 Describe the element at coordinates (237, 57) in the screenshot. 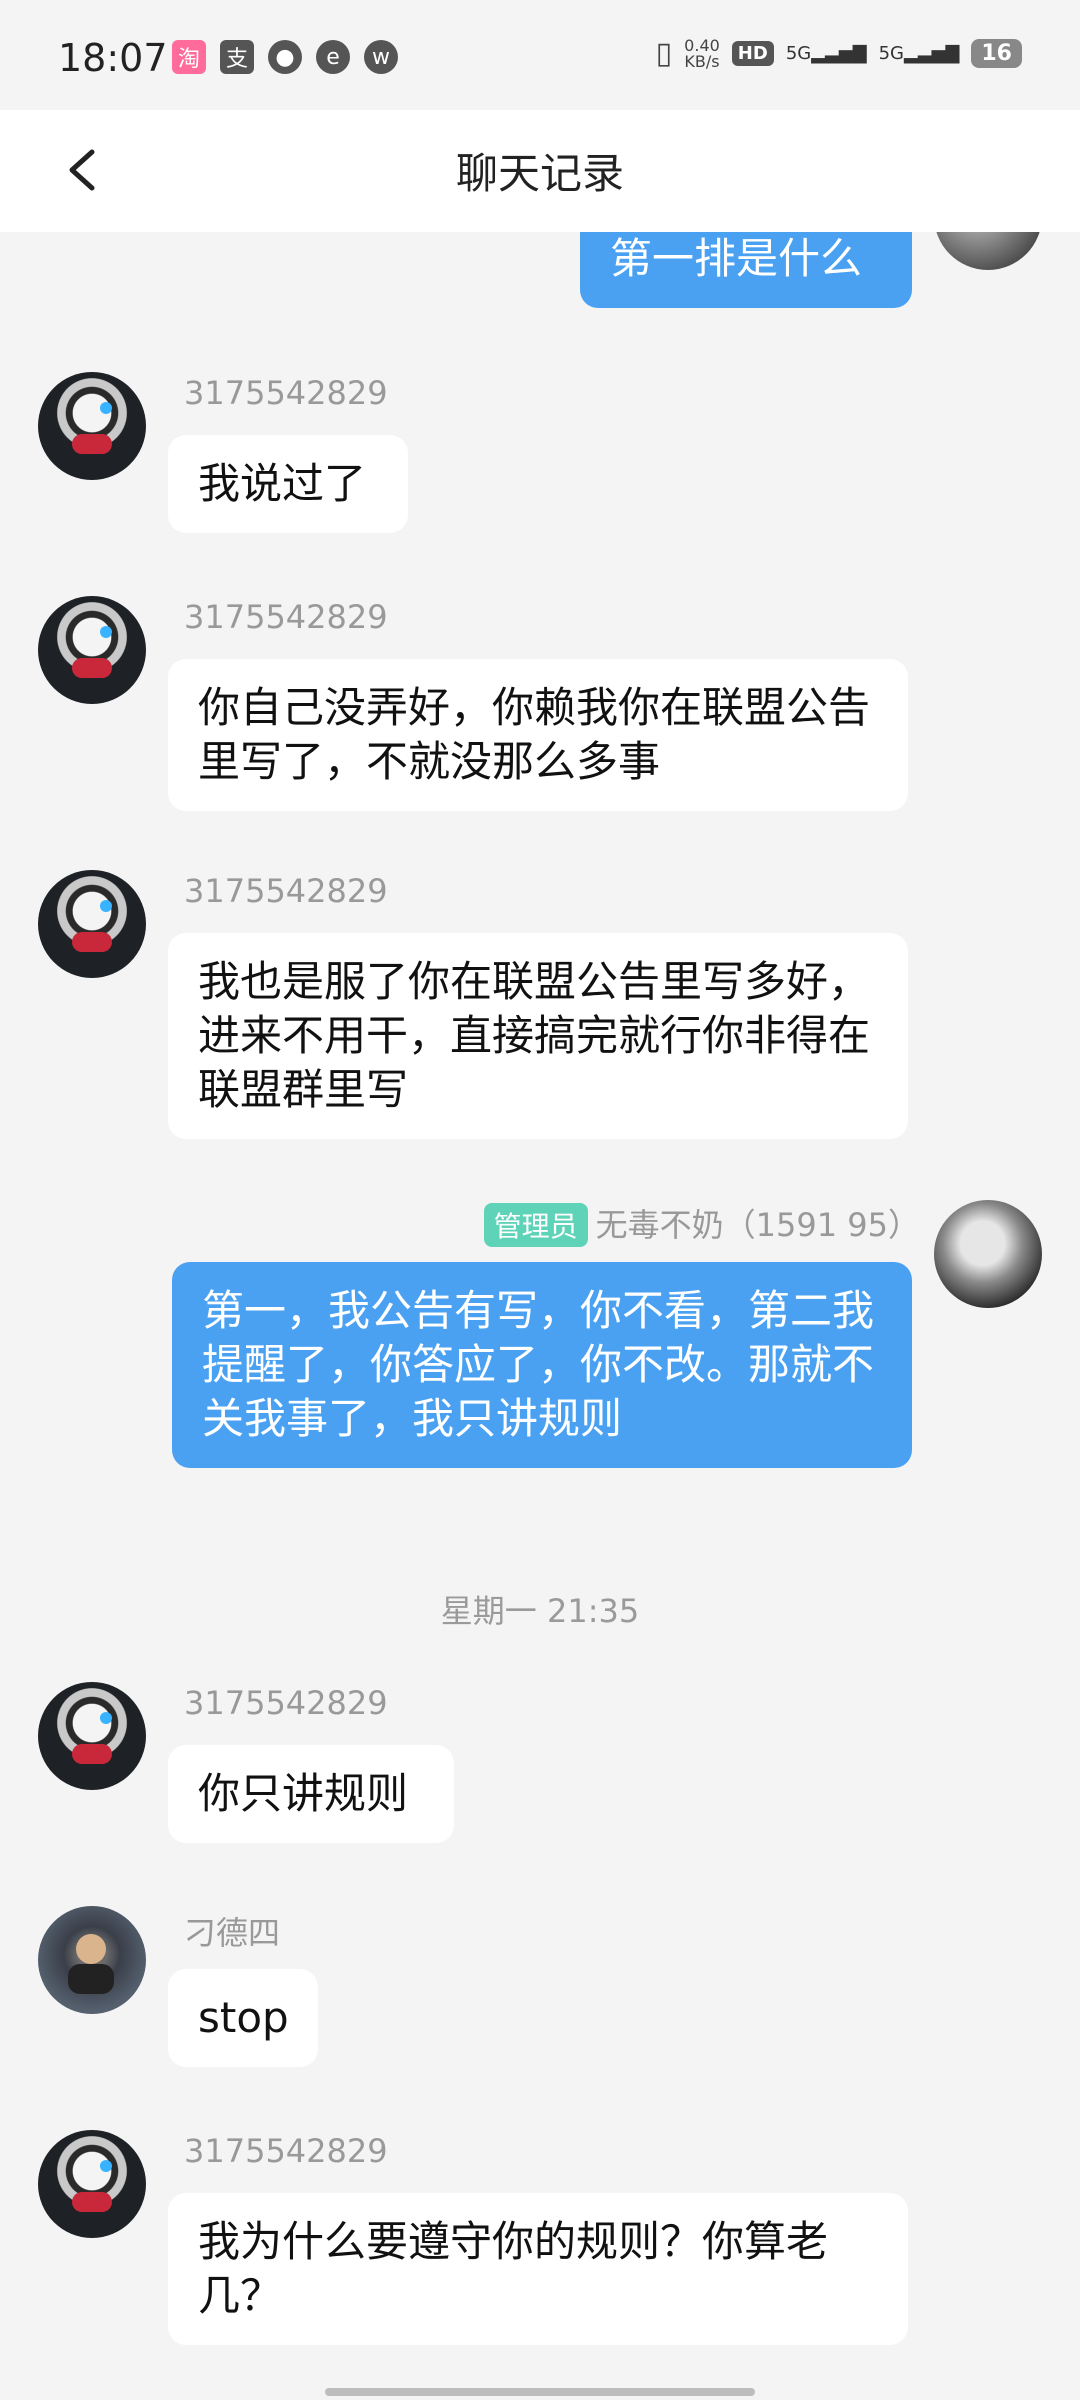

I see `alipay-icon: 支` at that location.